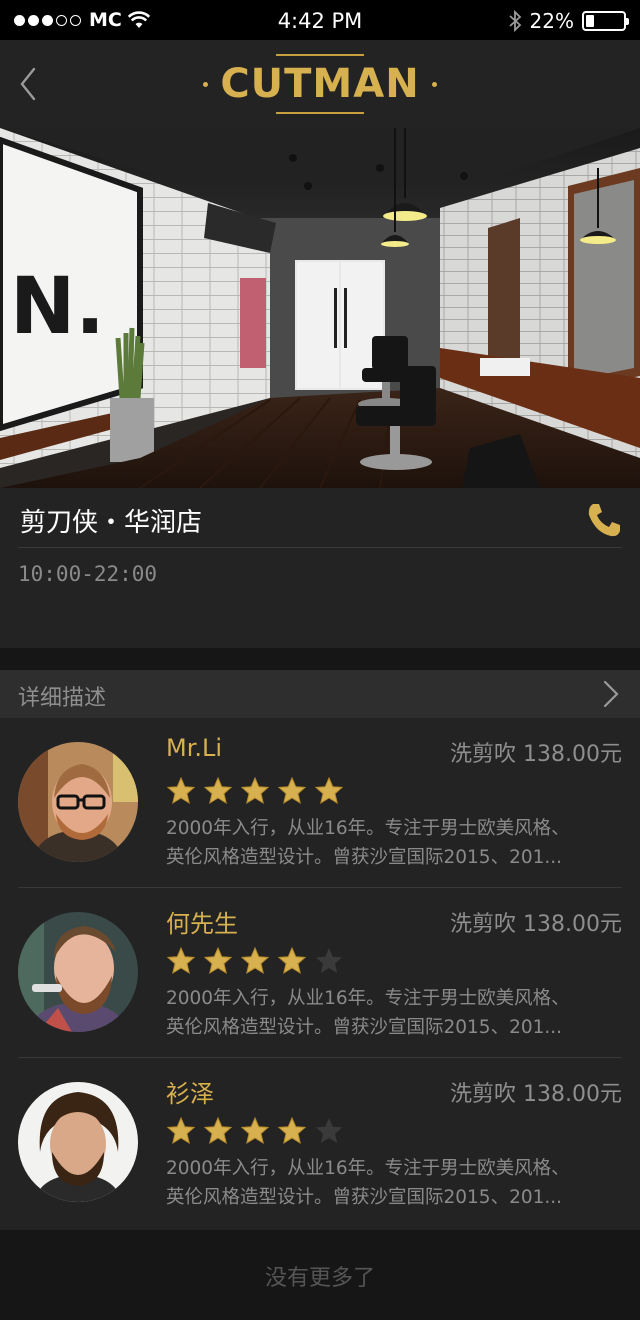  I want to click on chevron-right-icon, so click(611, 694).